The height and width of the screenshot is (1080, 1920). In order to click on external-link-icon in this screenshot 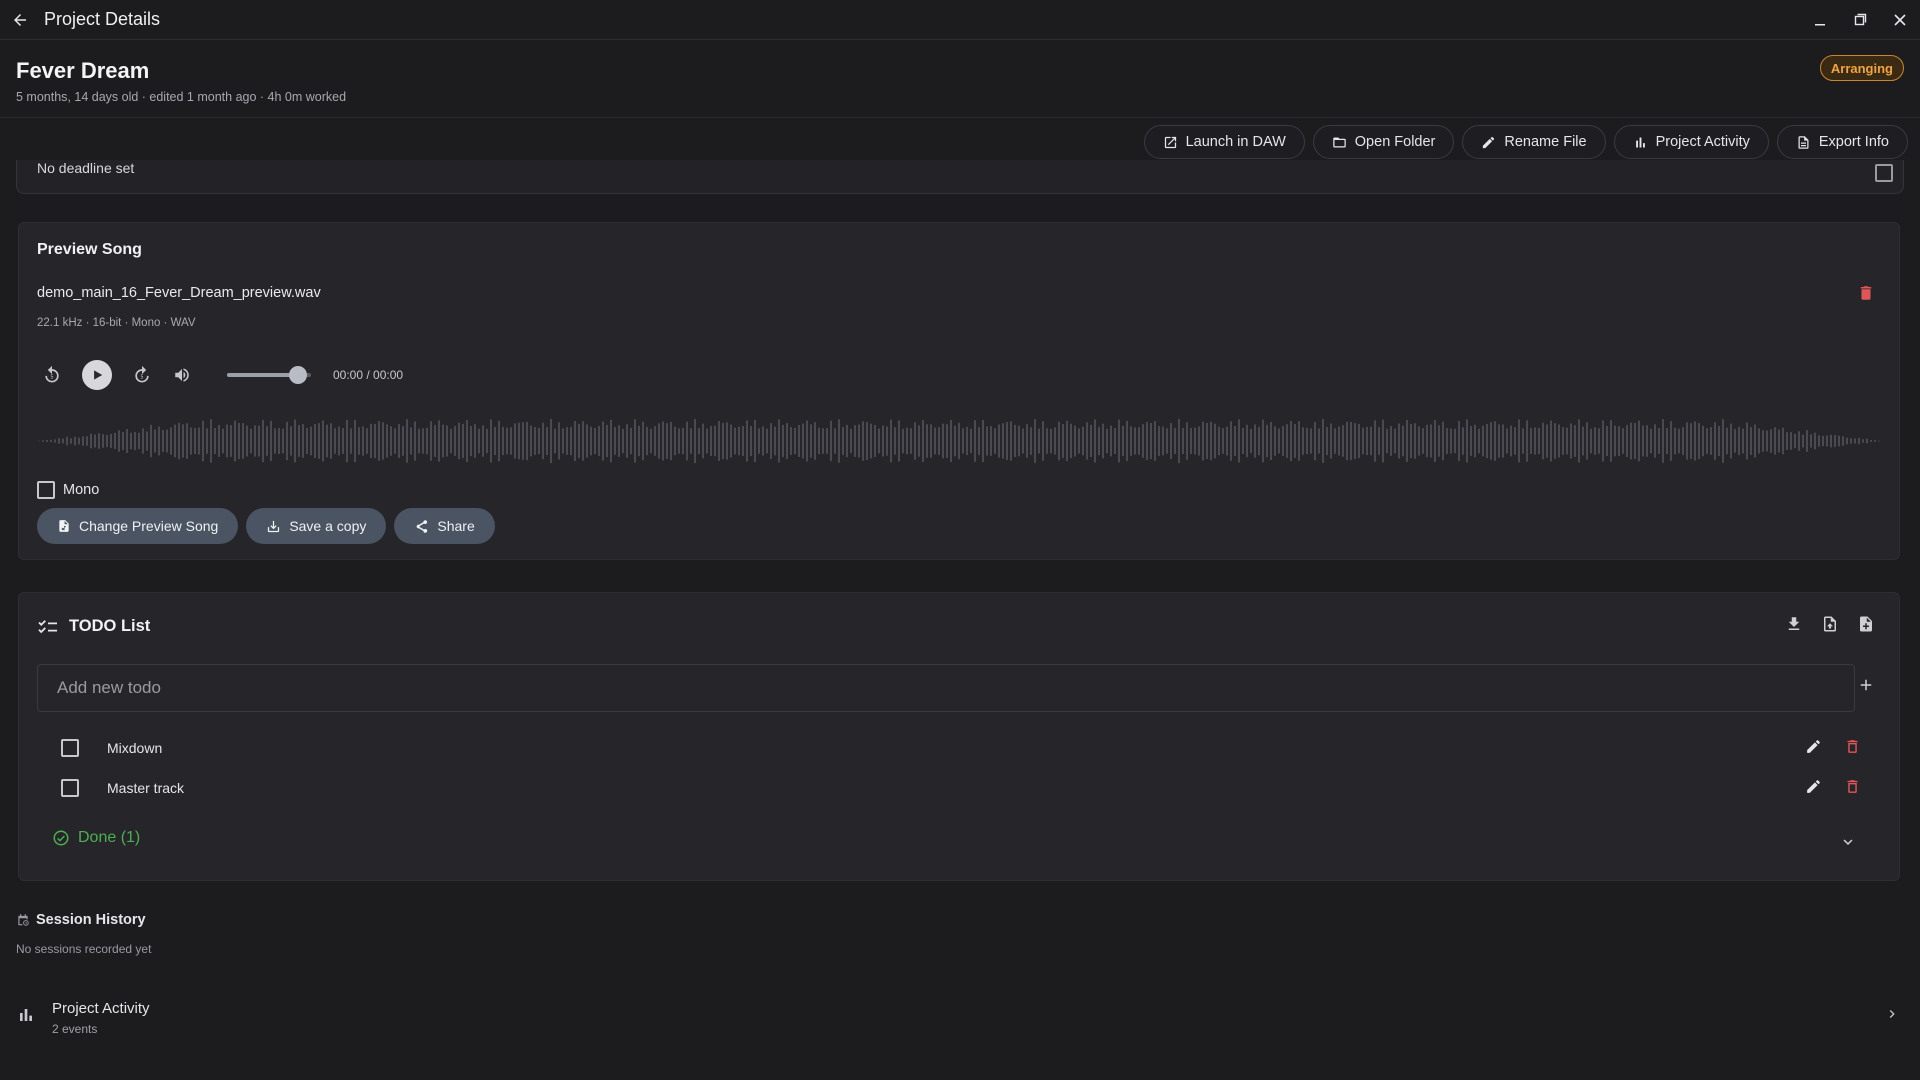, I will do `click(1170, 142)`.